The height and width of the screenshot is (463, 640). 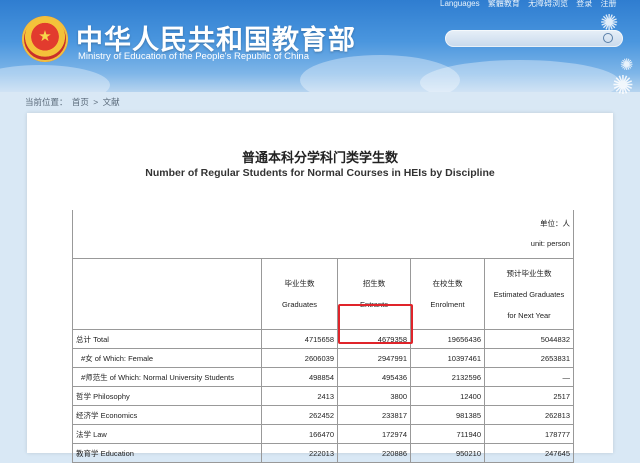 I want to click on table-cell: 5044832, so click(x=529, y=339).